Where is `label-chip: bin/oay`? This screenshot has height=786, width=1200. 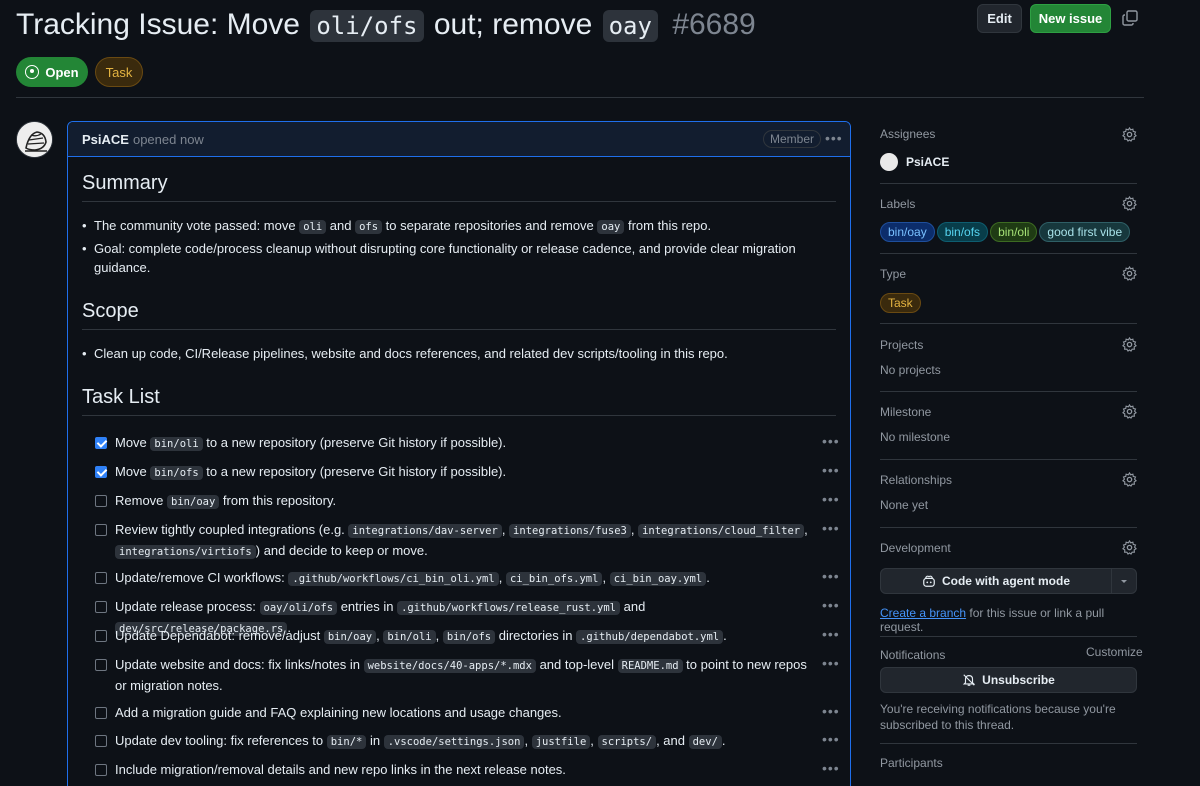 label-chip: bin/oay is located at coordinates (907, 232).